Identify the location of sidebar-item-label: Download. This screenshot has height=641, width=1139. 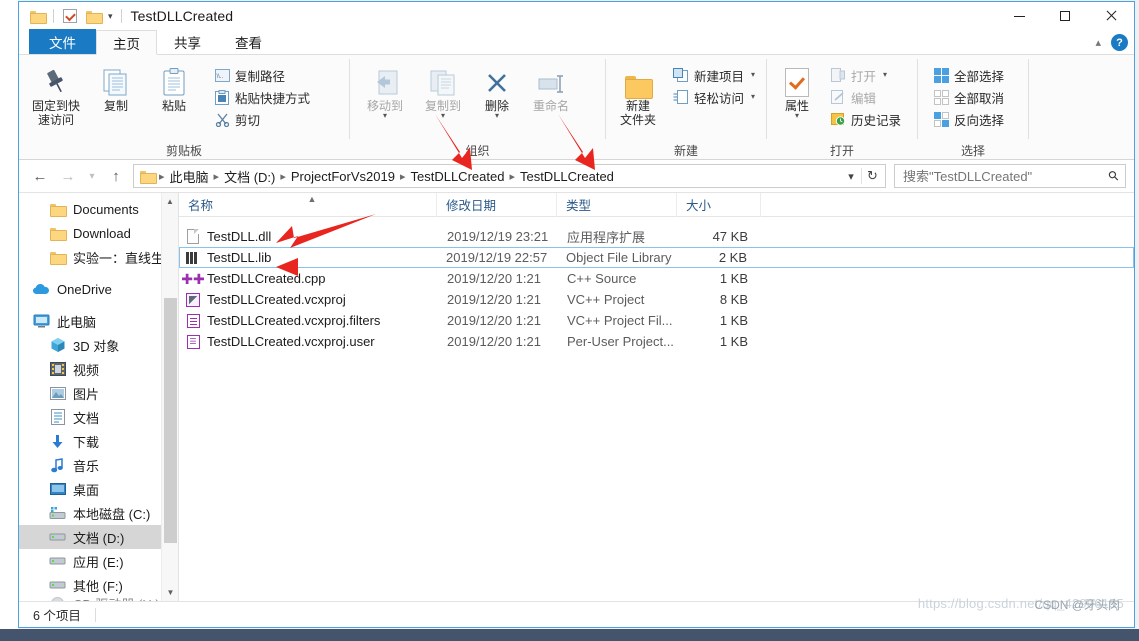
(102, 233).